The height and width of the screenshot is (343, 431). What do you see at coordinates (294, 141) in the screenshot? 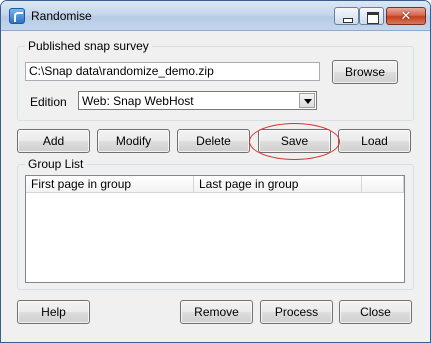
I see `save-button: Save` at bounding box center [294, 141].